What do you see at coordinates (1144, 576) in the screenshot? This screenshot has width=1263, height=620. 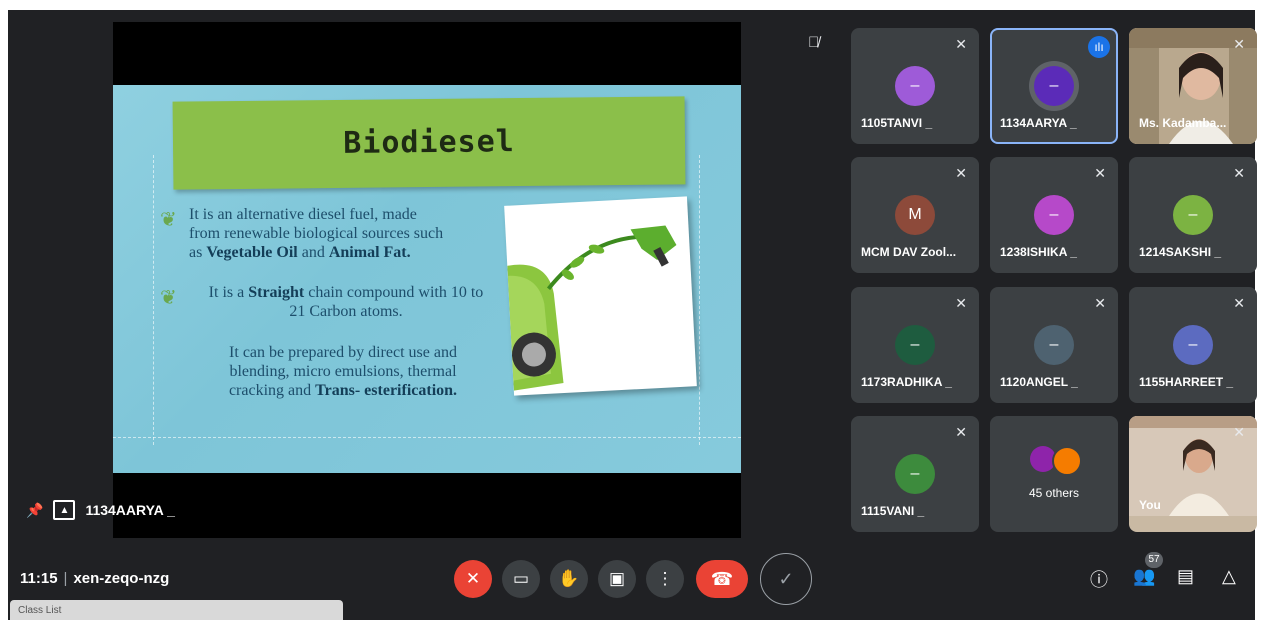 I see `people-icon: 👥` at bounding box center [1144, 576].